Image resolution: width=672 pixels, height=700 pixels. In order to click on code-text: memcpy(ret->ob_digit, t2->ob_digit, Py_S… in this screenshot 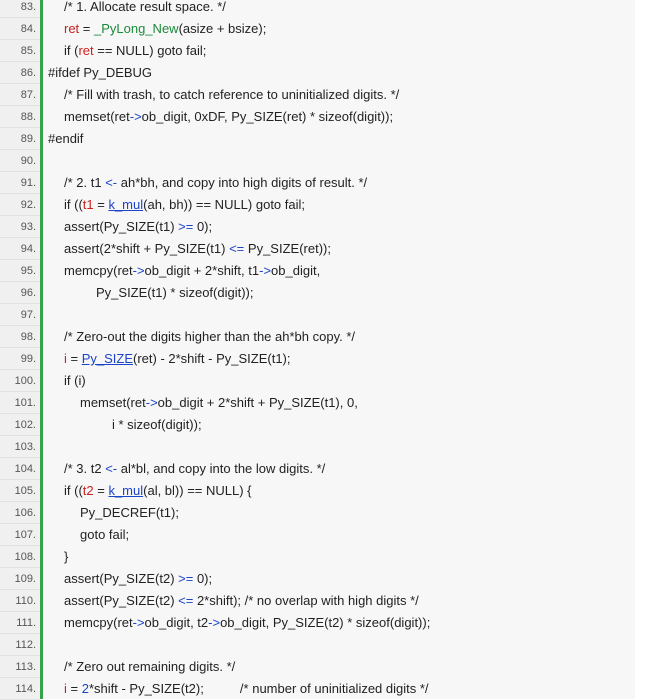, I will do `click(247, 623)`.